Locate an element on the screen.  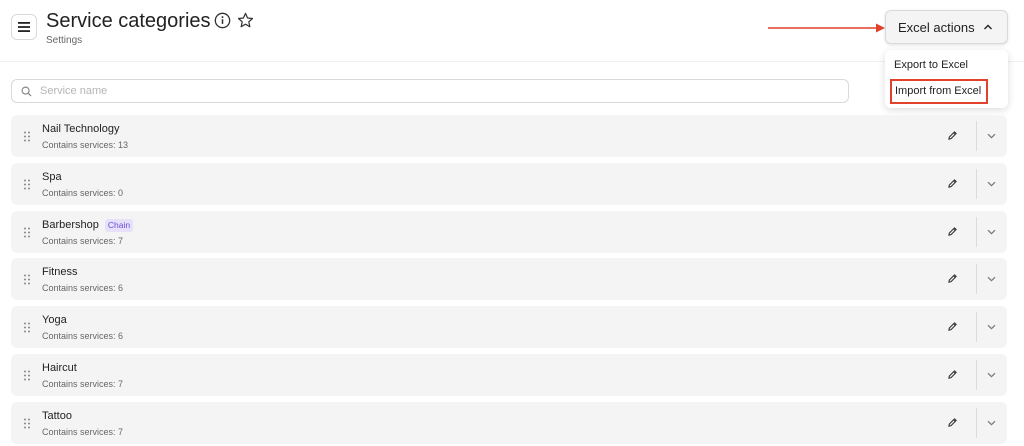
chain-badge: Chain is located at coordinates (119, 225).